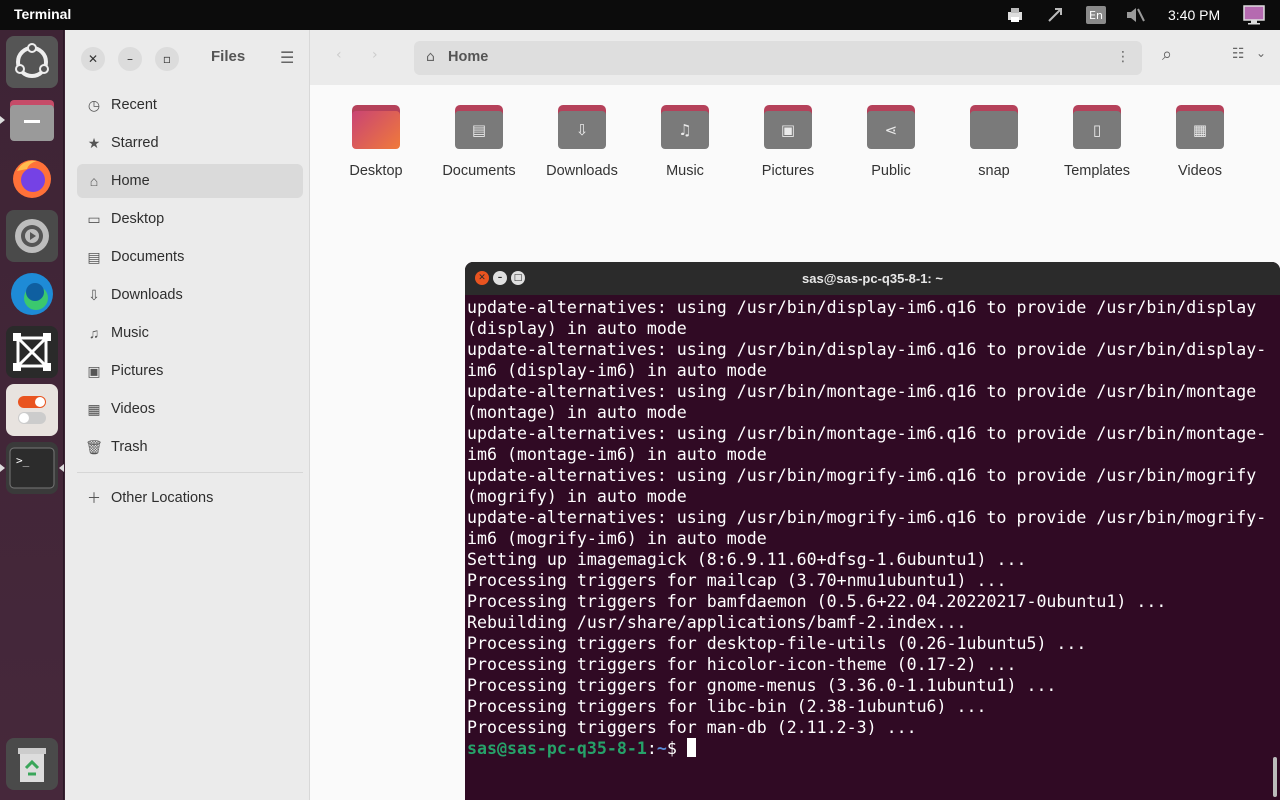 This screenshot has width=1280, height=800. Describe the element at coordinates (32, 236) in the screenshot. I see `settings-icon` at that location.